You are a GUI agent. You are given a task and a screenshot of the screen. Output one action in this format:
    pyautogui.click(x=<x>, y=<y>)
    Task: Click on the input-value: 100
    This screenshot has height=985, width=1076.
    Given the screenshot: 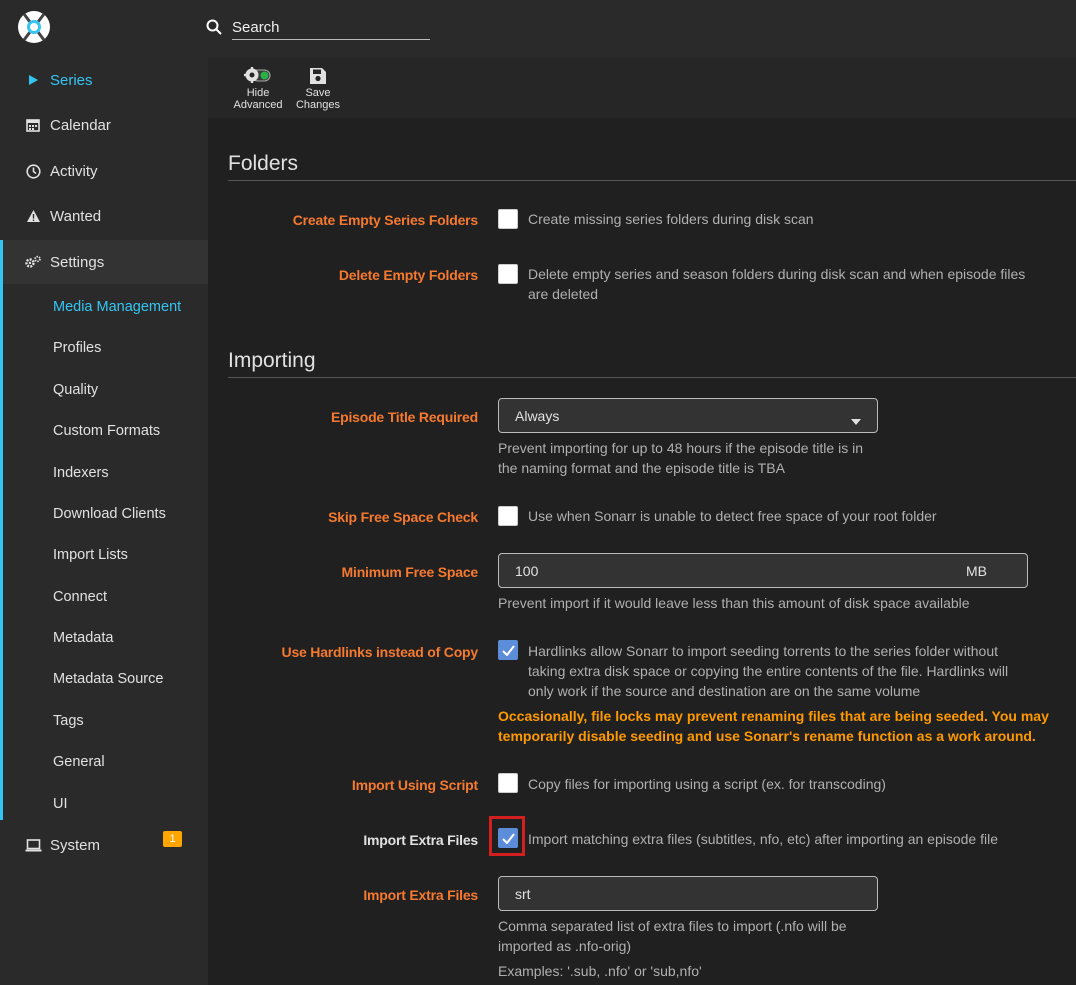 What is the action you would take?
    pyautogui.click(x=527, y=570)
    